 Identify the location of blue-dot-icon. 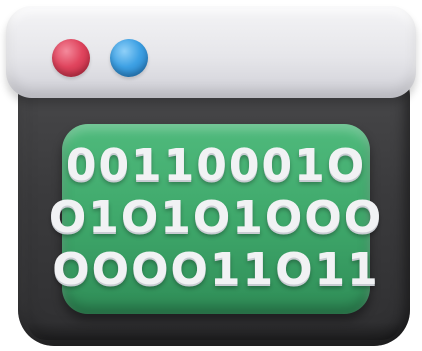
(129, 58).